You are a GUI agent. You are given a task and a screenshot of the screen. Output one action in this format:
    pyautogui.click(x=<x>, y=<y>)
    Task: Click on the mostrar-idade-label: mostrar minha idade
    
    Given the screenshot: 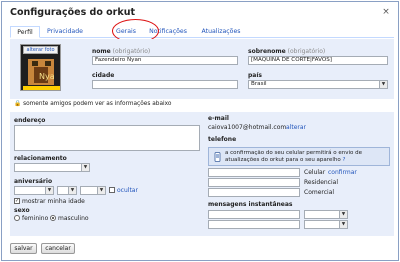 What is the action you would take?
    pyautogui.click(x=53, y=201)
    